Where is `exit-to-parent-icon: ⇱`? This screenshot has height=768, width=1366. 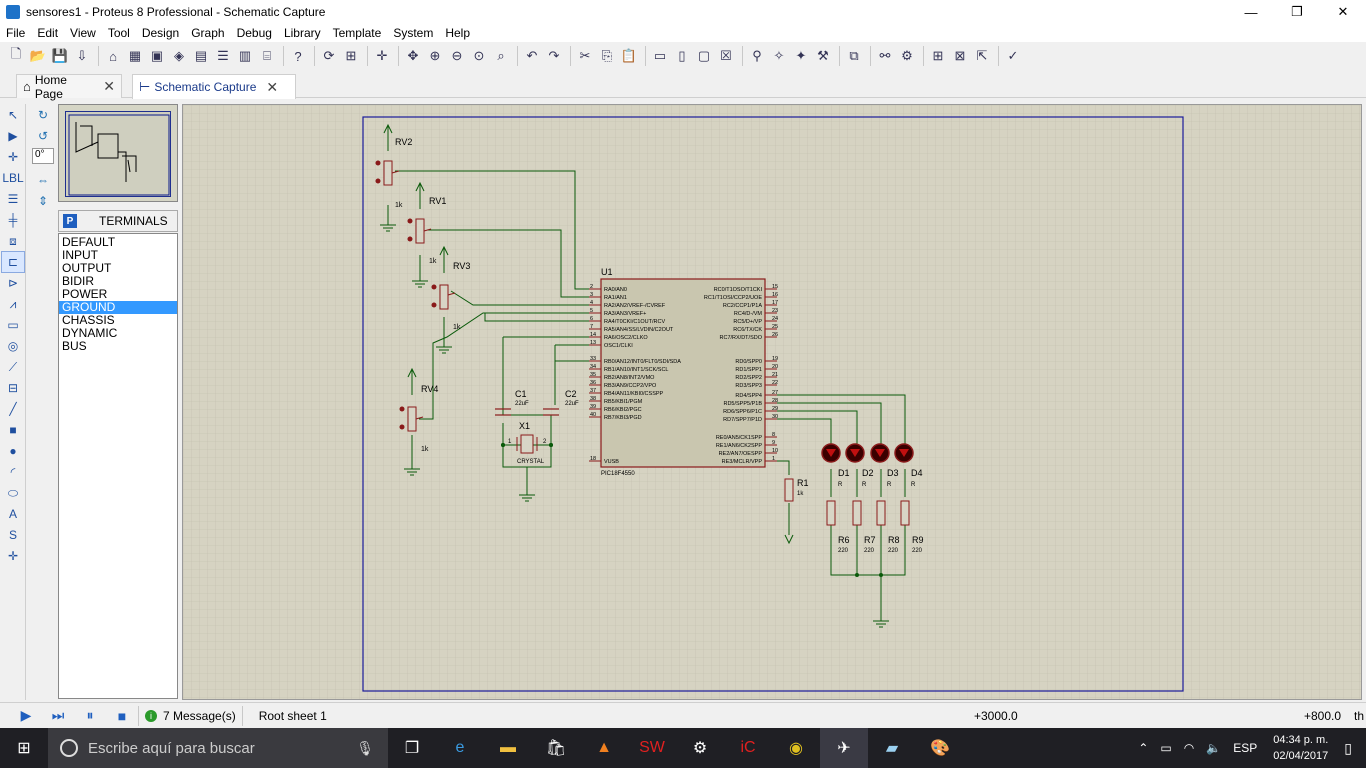
exit-to-parent-icon: ⇱ is located at coordinates (982, 56).